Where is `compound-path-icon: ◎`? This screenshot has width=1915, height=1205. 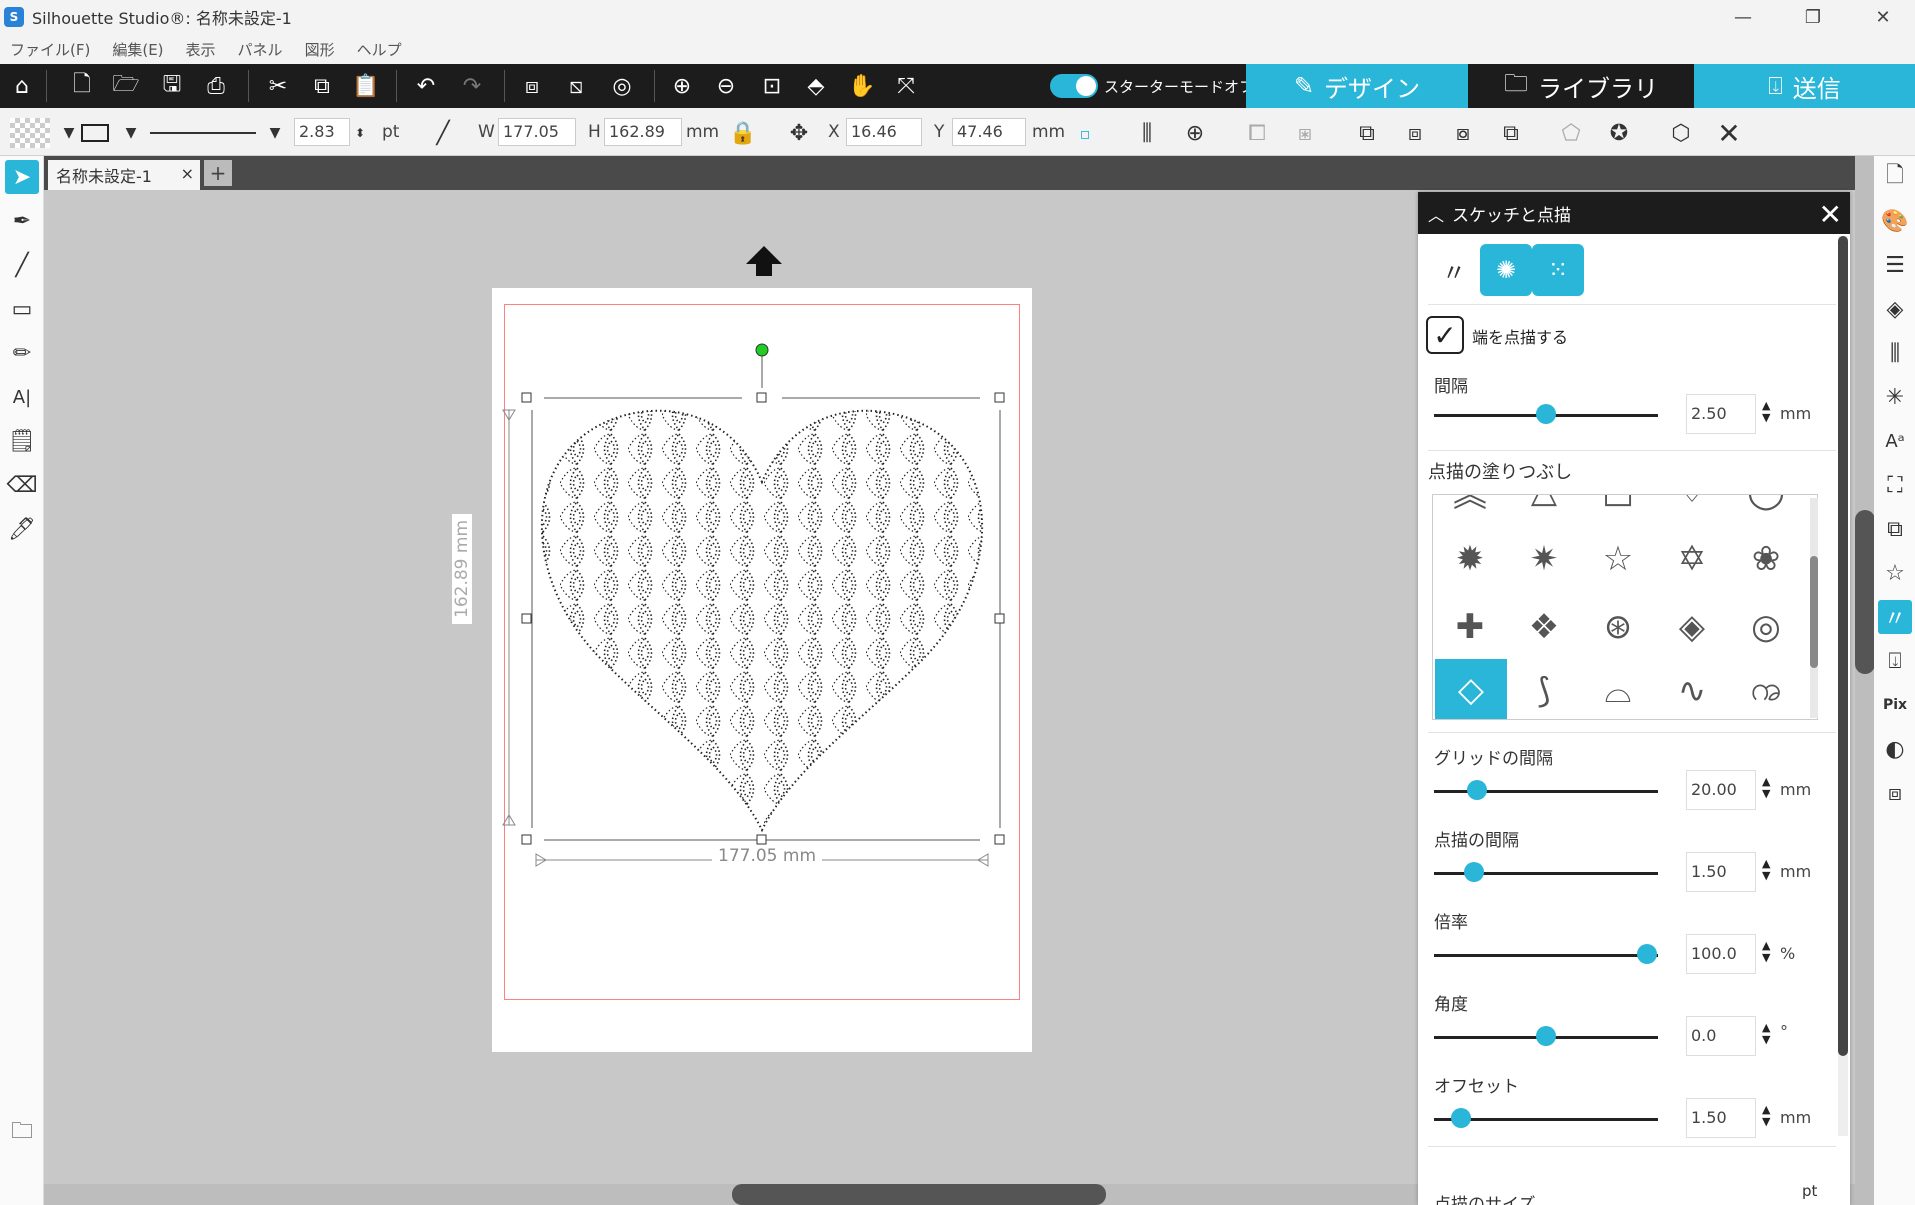 compound-path-icon: ◎ is located at coordinates (622, 86).